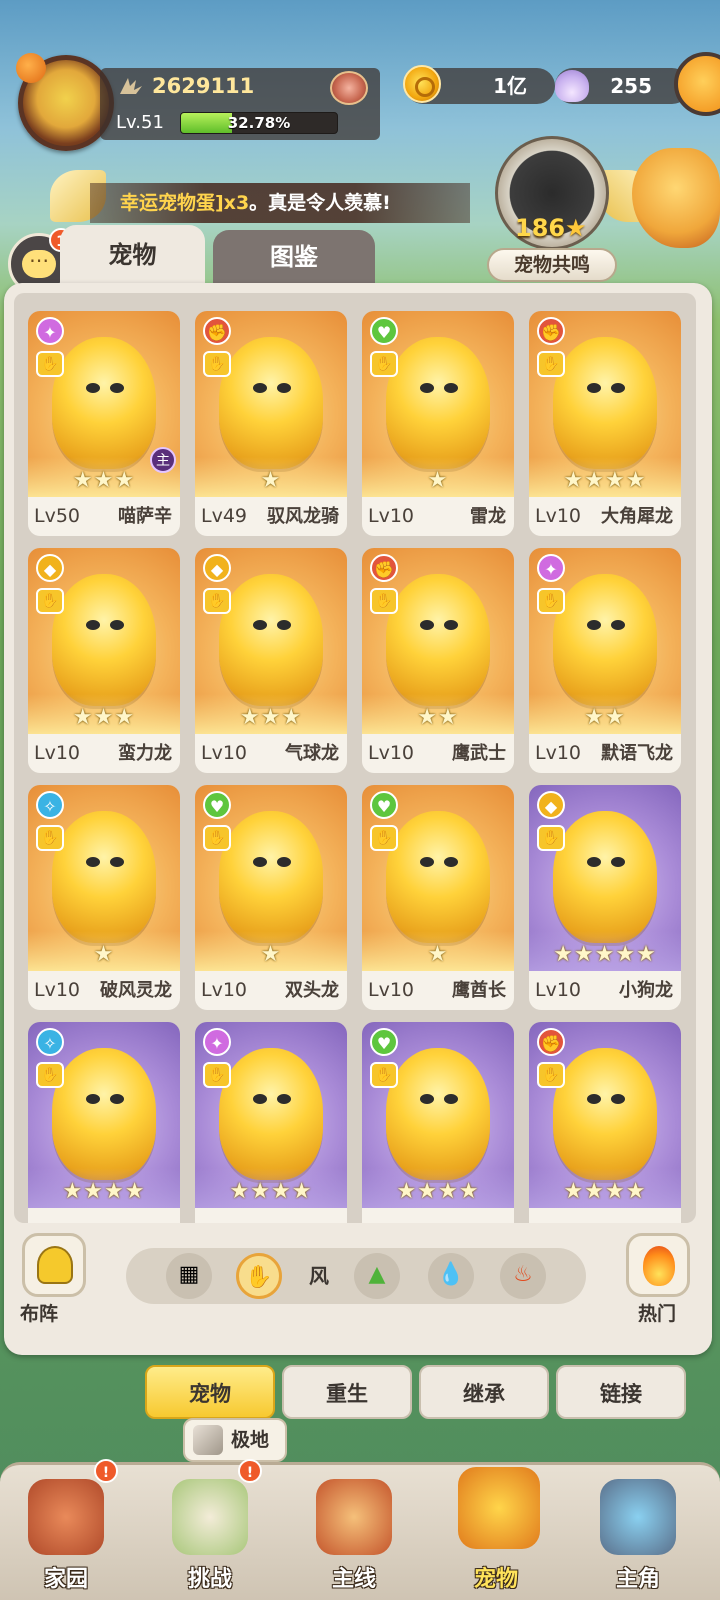 Image resolution: width=720 pixels, height=1600 pixels. I want to click on gold-counter: 1亿, so click(479, 84).